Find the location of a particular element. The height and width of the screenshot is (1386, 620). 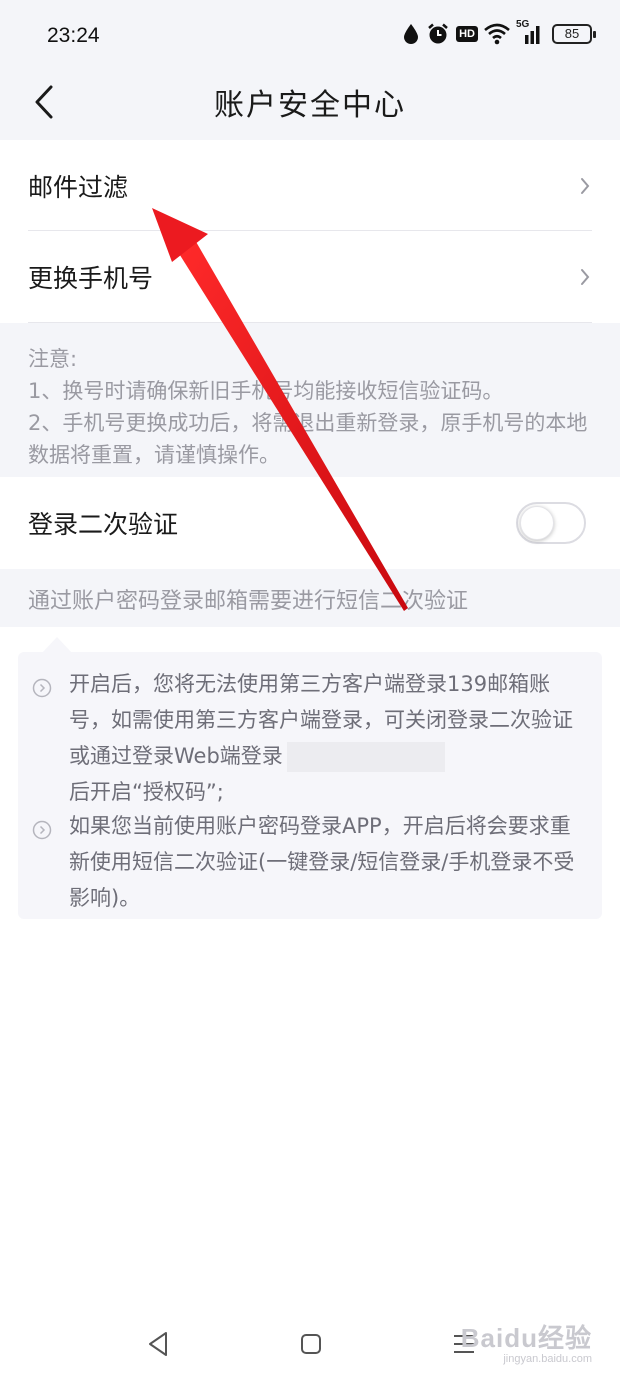

toggle-knob is located at coordinates (537, 523).